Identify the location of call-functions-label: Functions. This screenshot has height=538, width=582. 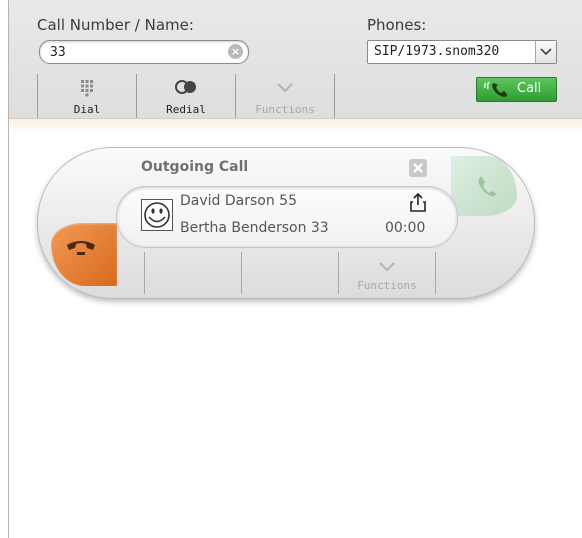
(387, 285).